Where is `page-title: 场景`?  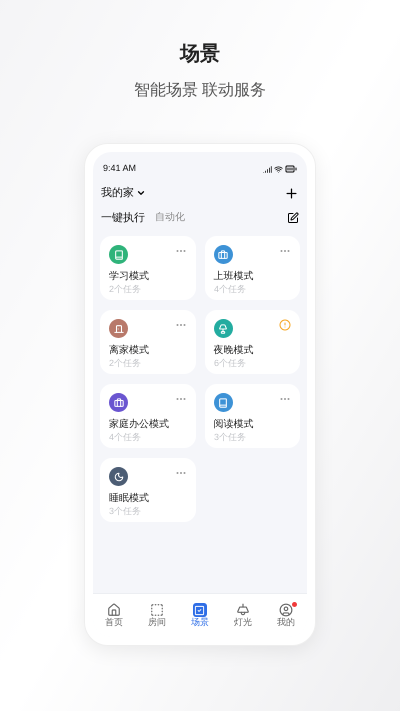
page-title: 场景 is located at coordinates (200, 54).